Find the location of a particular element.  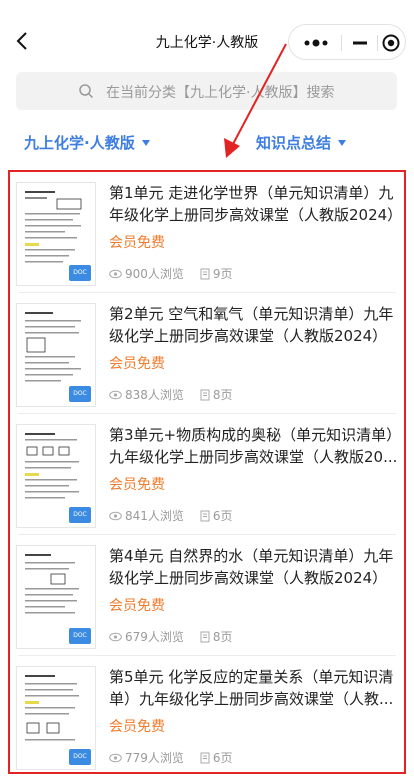

item-title: 第2单元 空气和氧气（单元知识清单）九年级化学上册同步高效课堂（人教版2024） is located at coordinates (254, 325).